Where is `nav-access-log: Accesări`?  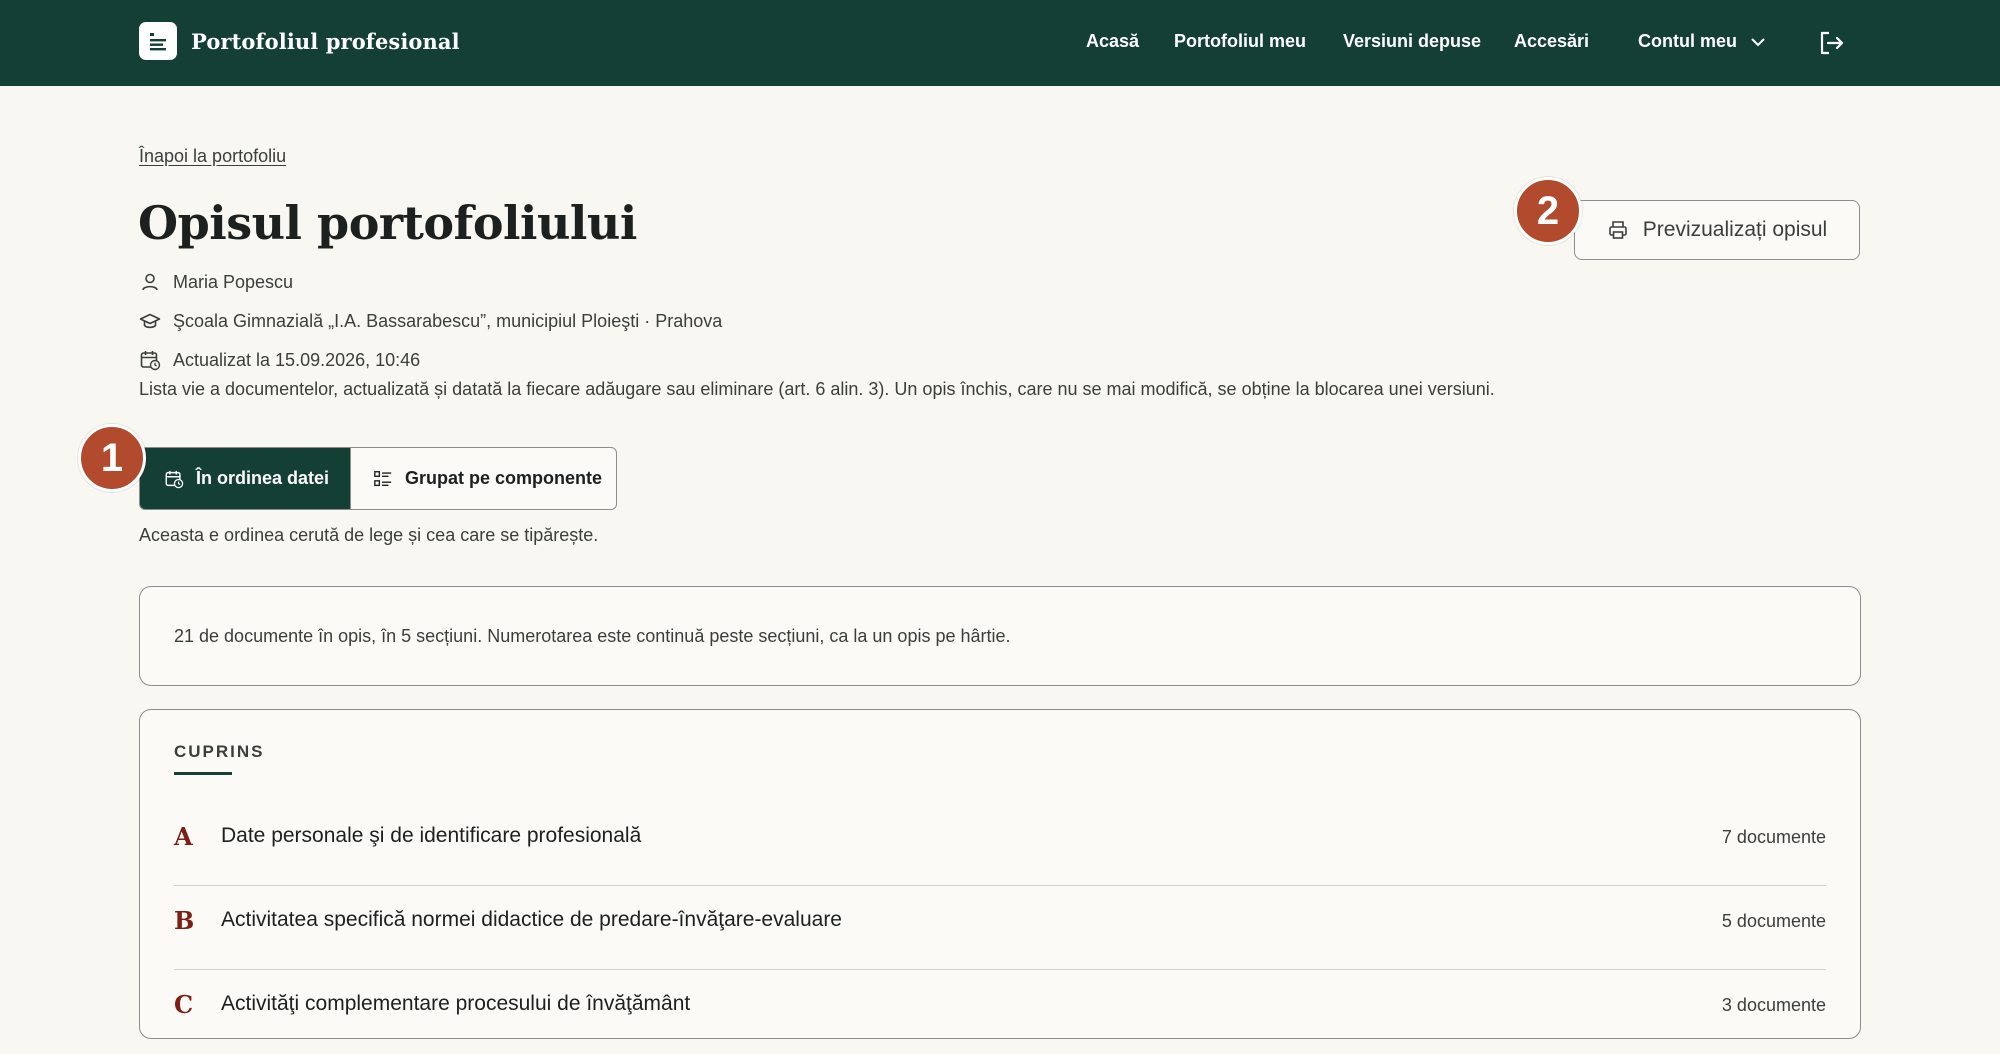 nav-access-log: Accesări is located at coordinates (1551, 41).